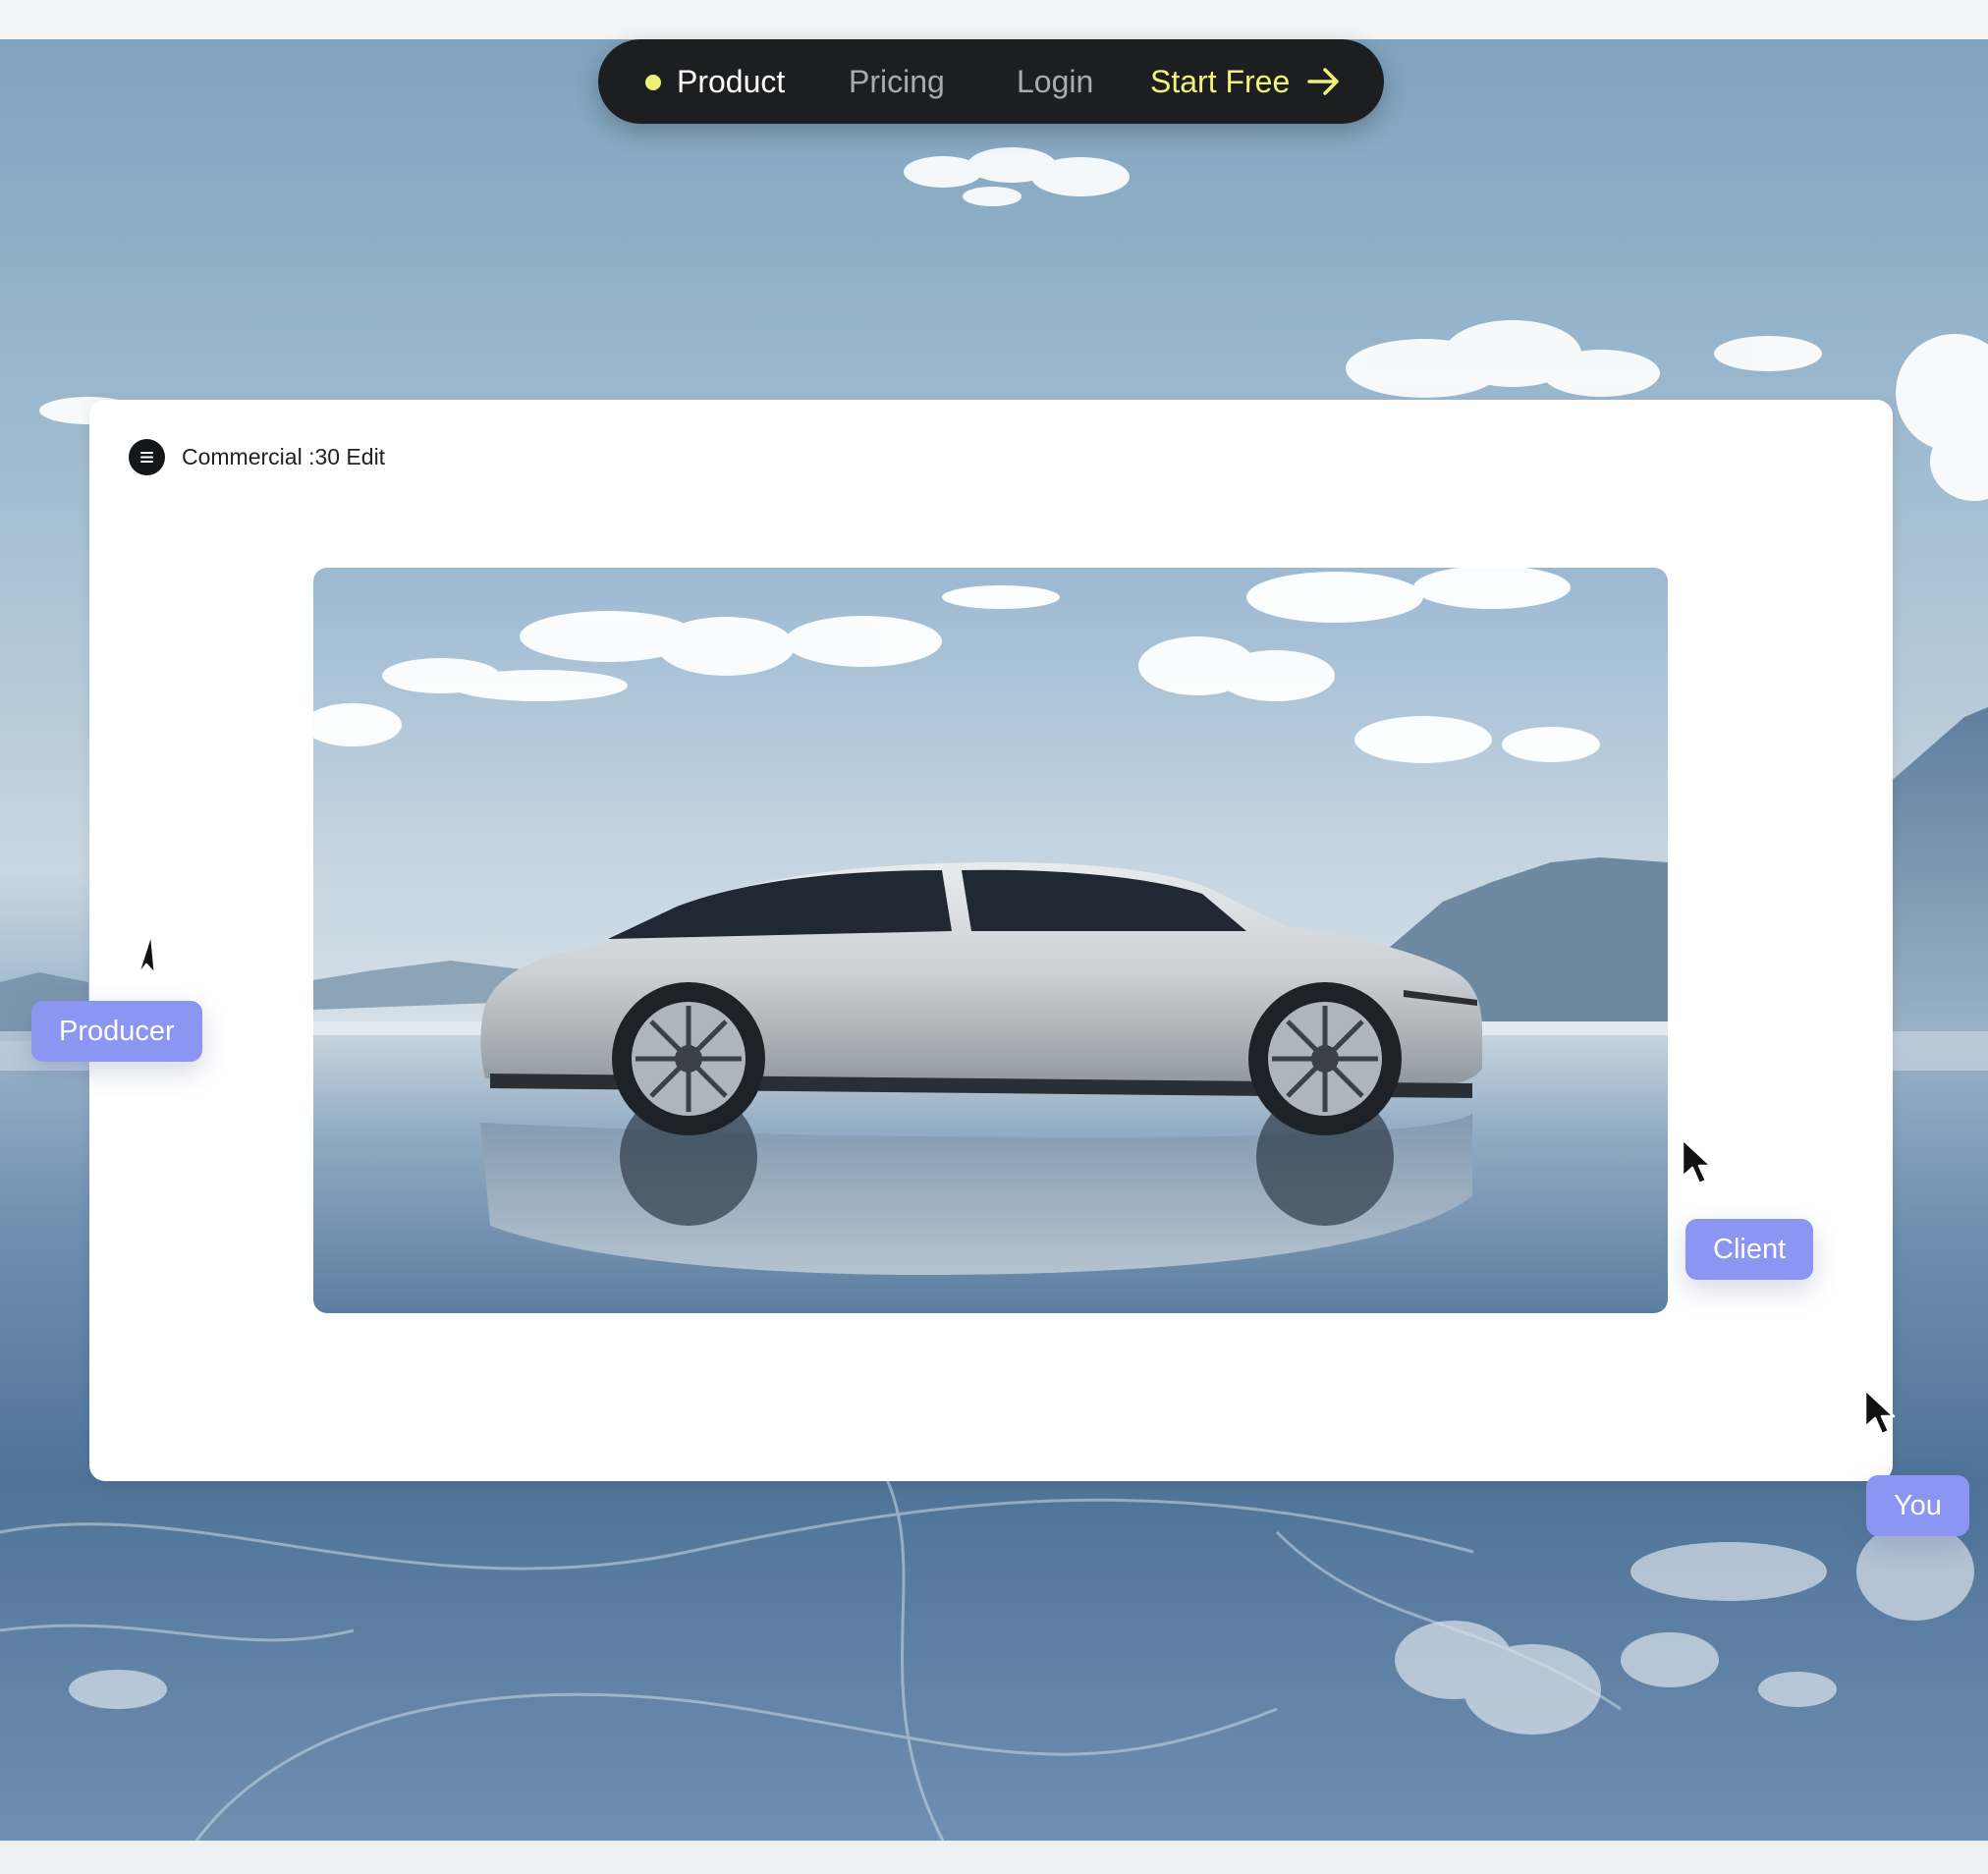 This screenshot has height=1874, width=1988. What do you see at coordinates (1749, 1249) in the screenshot?
I see `client-tag: Client` at bounding box center [1749, 1249].